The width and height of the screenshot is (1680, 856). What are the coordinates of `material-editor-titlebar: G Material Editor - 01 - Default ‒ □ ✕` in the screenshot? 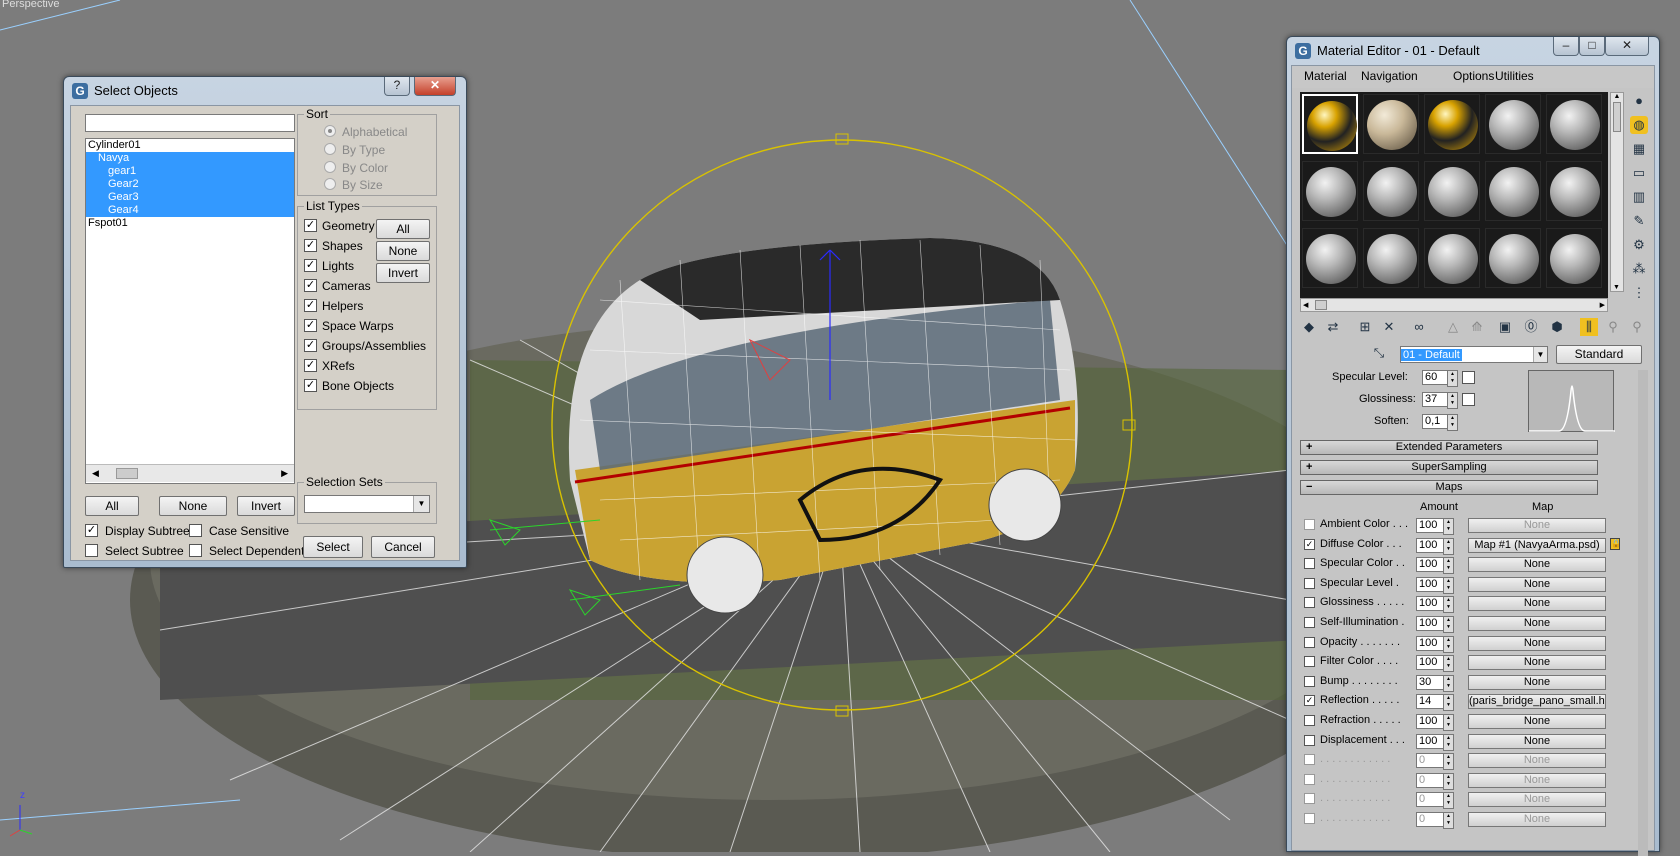 It's located at (1473, 50).